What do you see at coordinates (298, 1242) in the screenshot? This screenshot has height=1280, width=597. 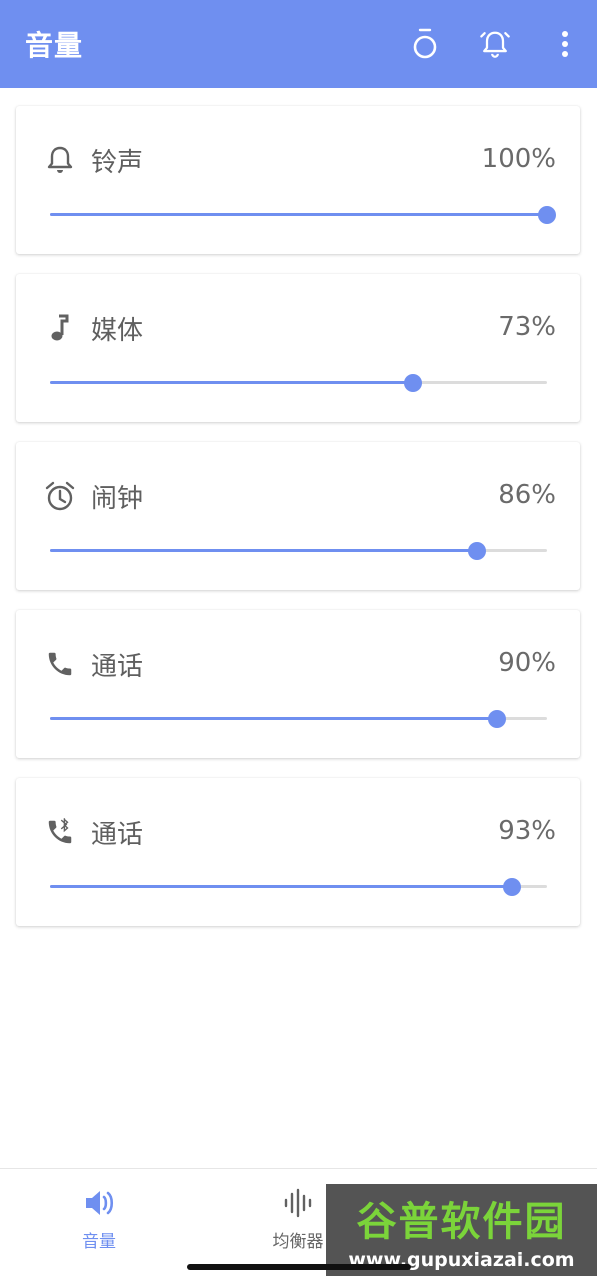 I see `nav-label: 均衡器` at bounding box center [298, 1242].